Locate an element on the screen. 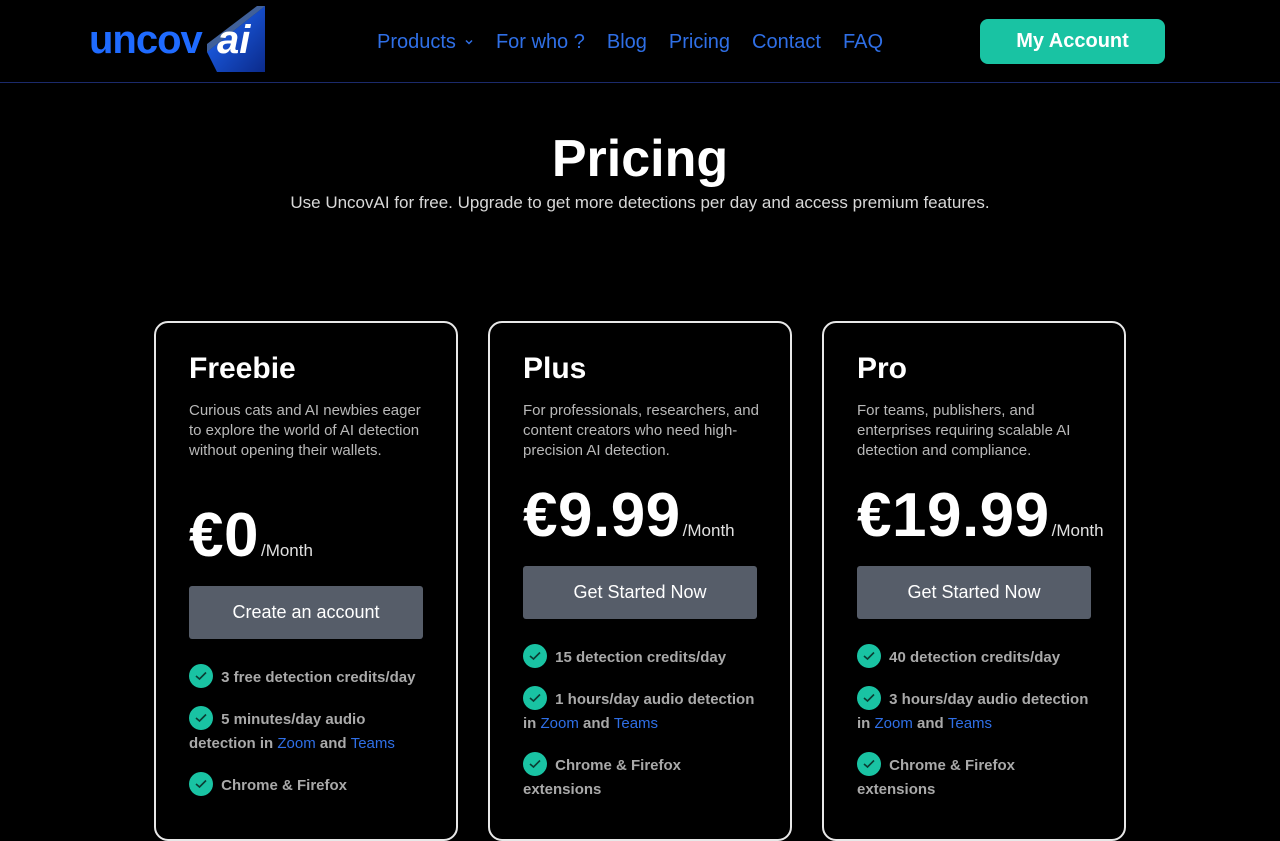  feature-item: Chrome & Firefox is located at coordinates (309, 785).